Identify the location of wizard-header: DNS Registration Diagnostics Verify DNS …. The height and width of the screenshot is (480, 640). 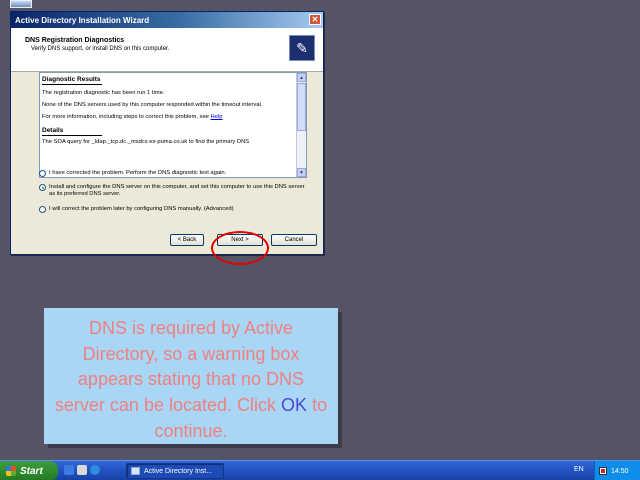
(167, 50).